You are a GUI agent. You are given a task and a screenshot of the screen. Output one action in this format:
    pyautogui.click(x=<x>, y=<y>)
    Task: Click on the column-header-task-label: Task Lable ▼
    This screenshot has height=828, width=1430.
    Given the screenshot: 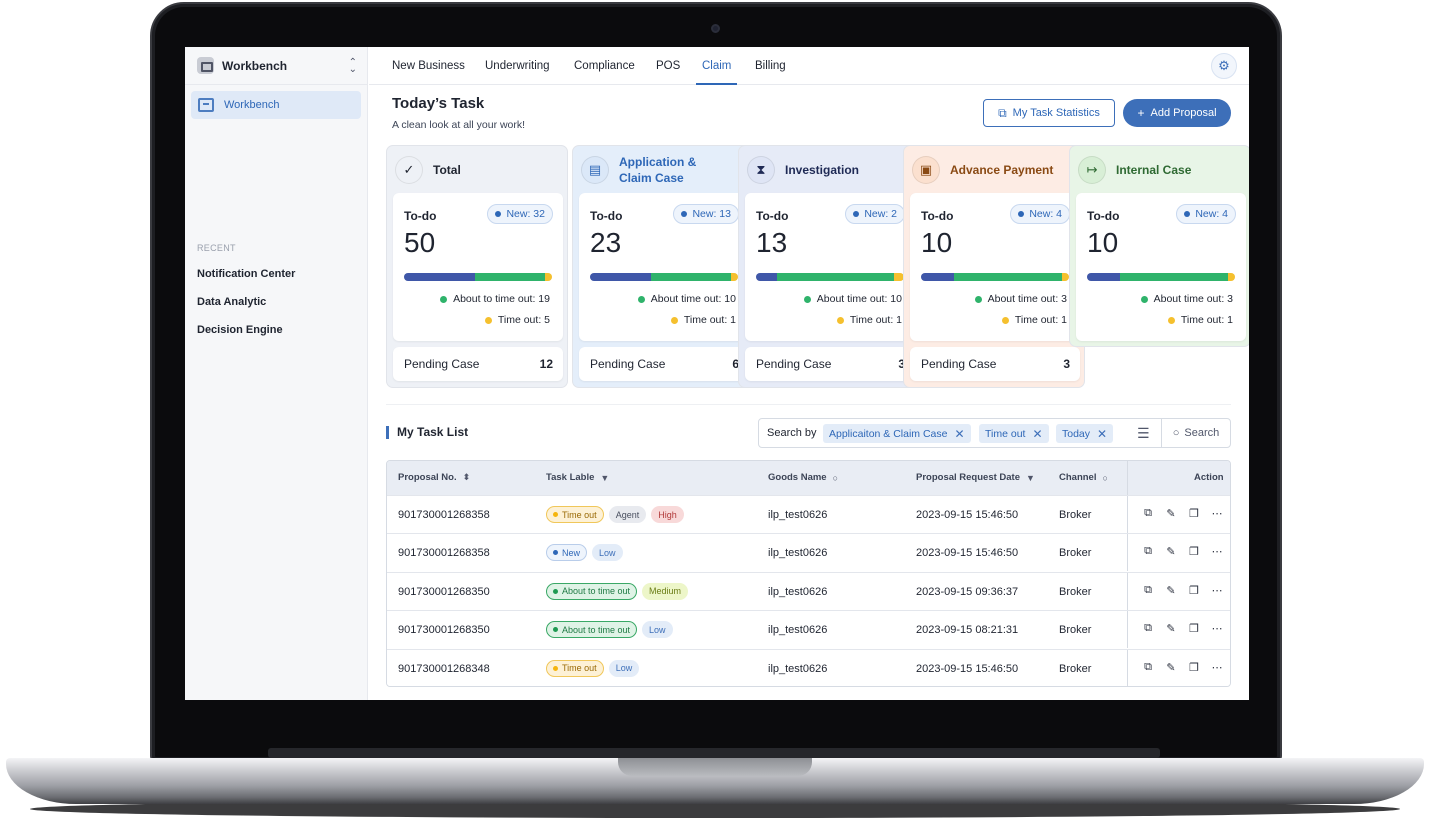 What is the action you would take?
    pyautogui.click(x=577, y=477)
    